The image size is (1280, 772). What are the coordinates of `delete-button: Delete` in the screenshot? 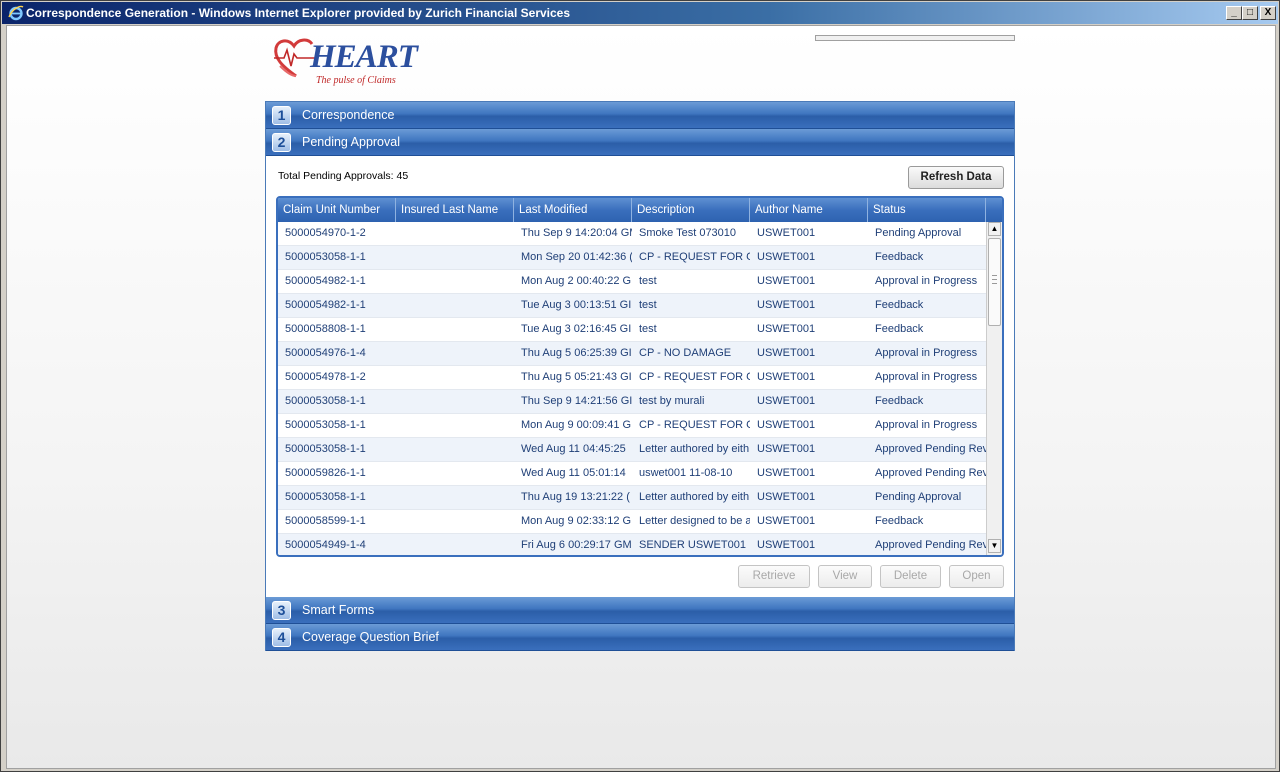 It's located at (910, 576).